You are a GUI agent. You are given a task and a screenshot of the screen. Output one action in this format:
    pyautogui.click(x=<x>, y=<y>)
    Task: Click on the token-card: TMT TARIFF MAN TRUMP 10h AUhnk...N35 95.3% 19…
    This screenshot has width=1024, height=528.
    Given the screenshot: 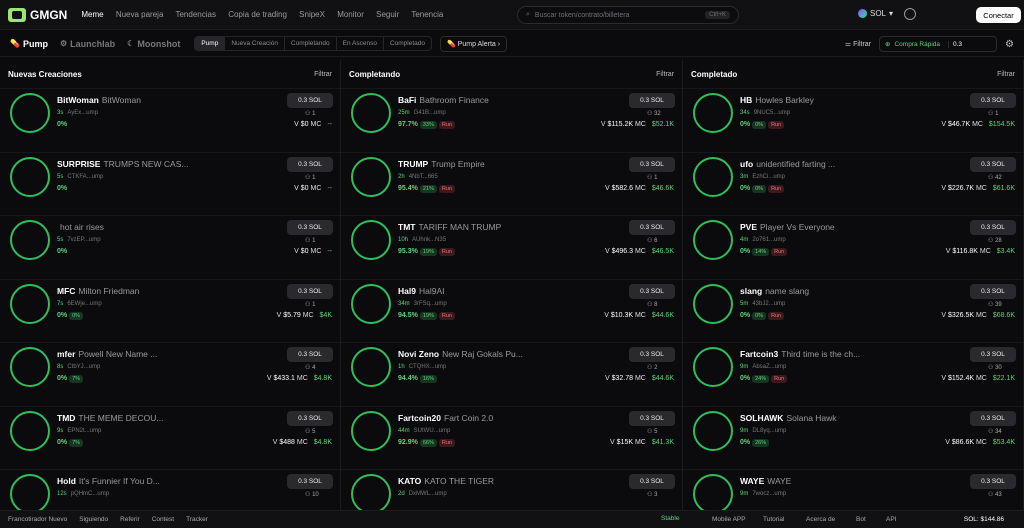 What is the action you would take?
    pyautogui.click(x=511, y=247)
    